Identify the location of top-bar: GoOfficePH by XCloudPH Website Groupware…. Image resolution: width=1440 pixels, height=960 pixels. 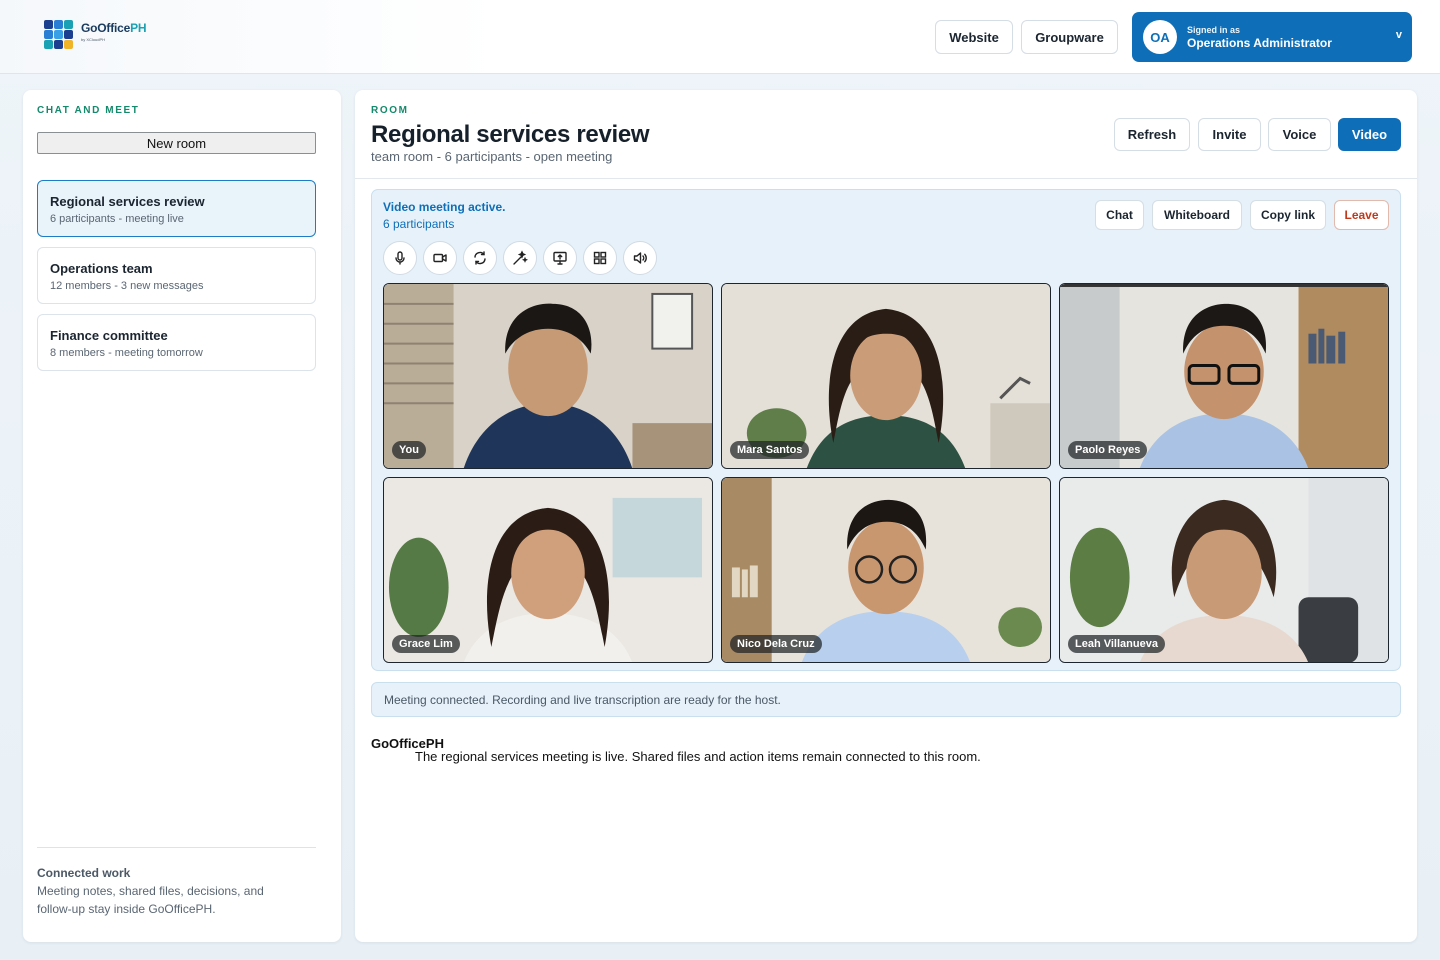
(720, 37).